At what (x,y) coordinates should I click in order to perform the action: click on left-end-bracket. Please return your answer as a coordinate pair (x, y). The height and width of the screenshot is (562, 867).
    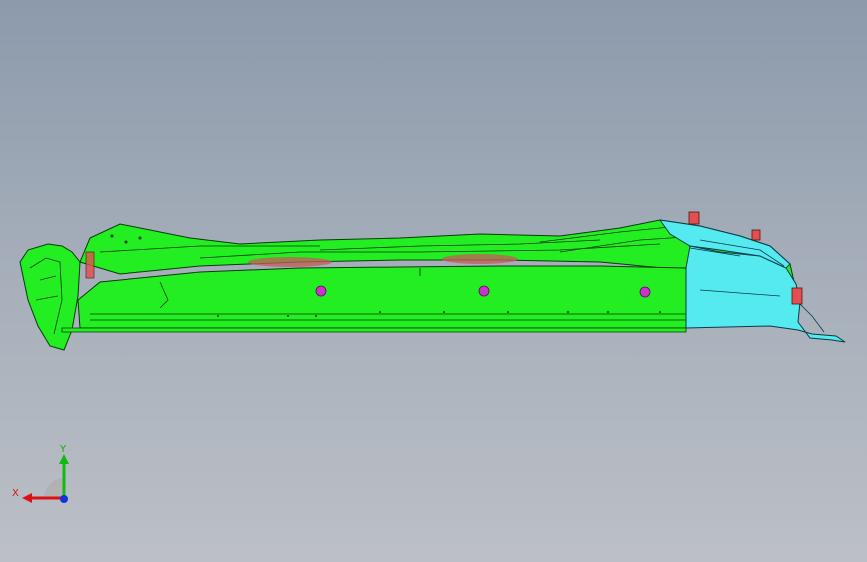
    Looking at the image, I should click on (50, 297).